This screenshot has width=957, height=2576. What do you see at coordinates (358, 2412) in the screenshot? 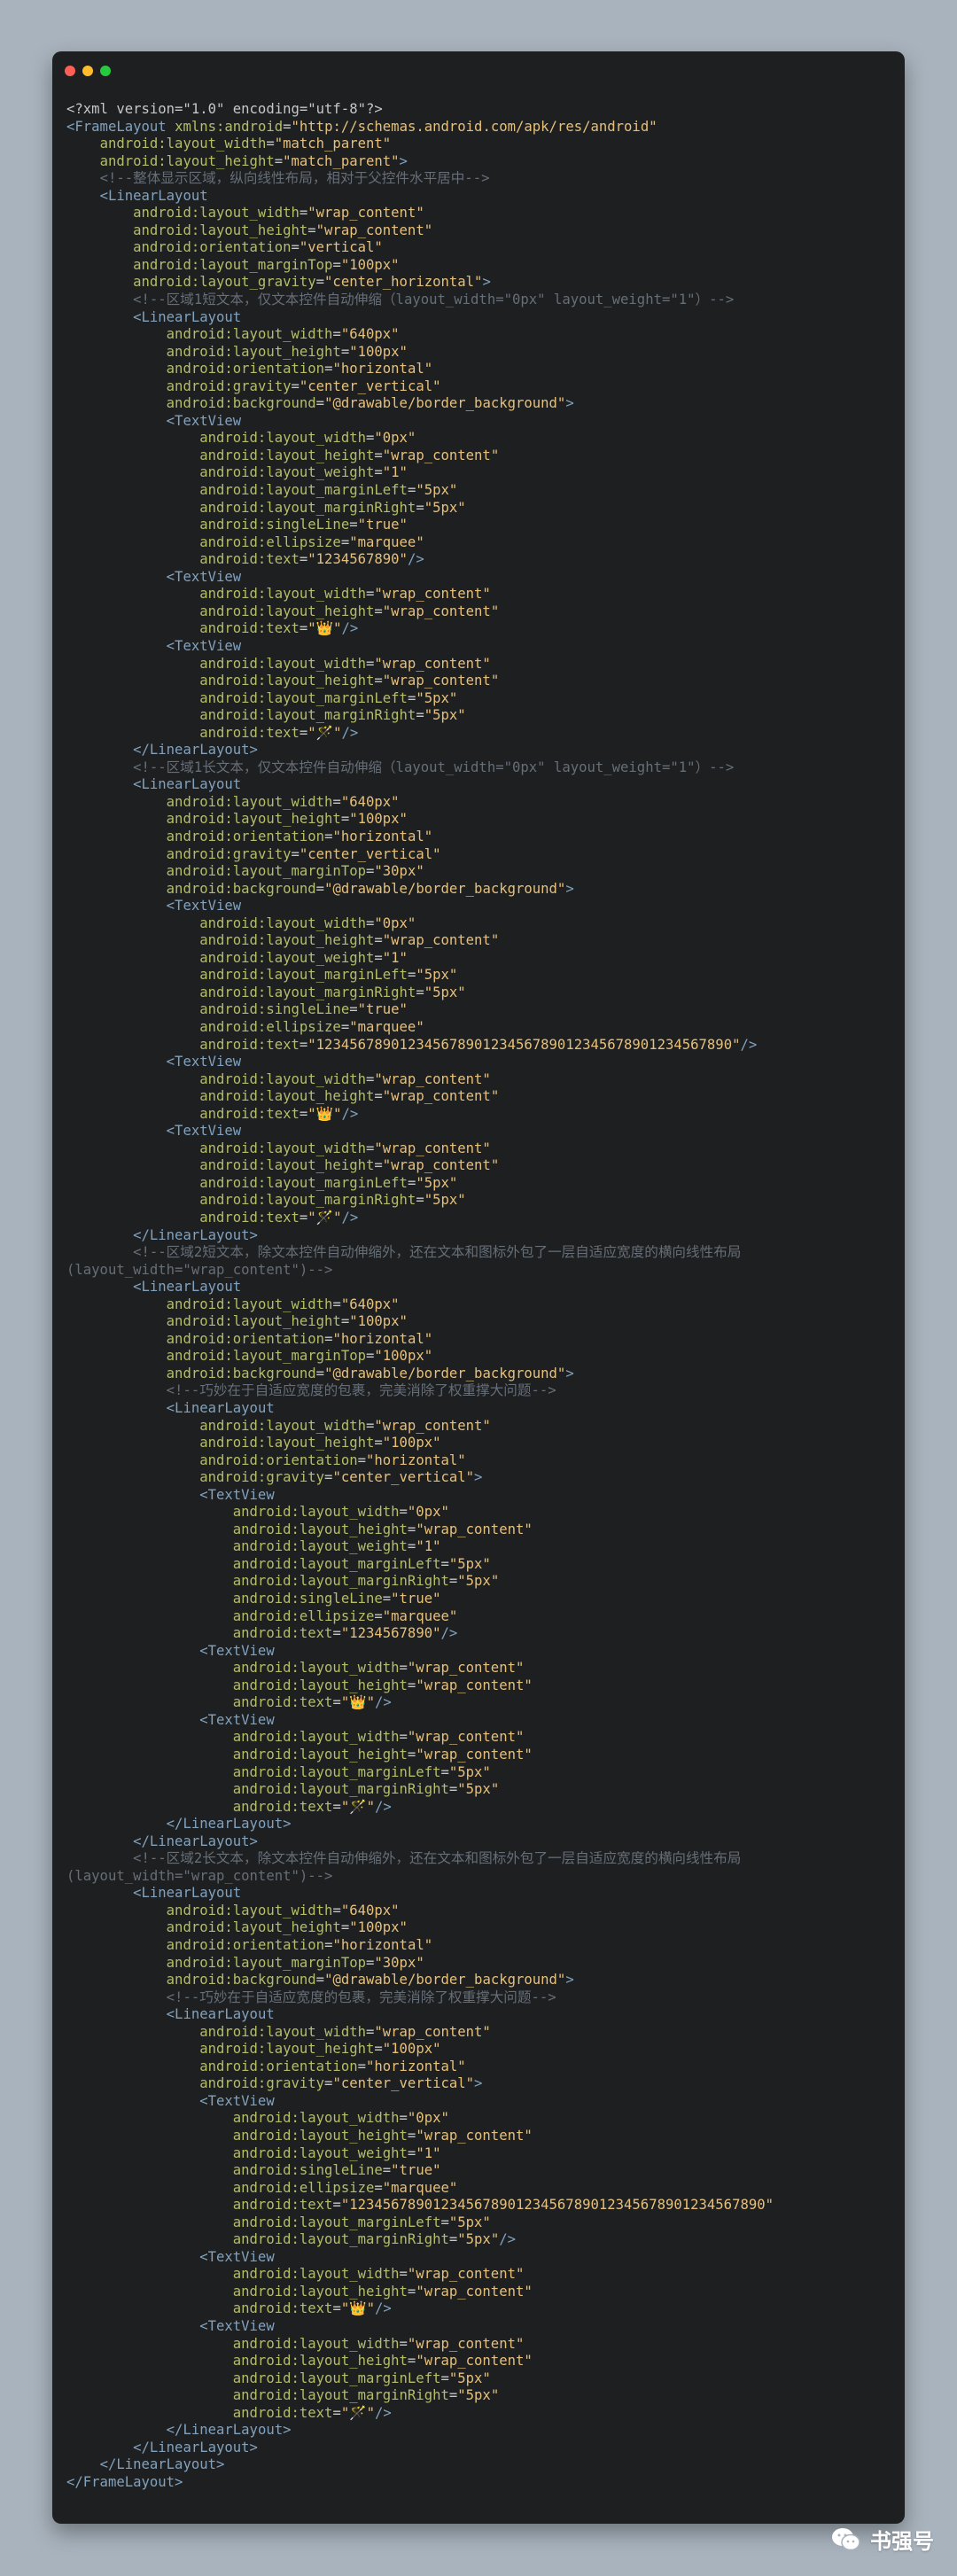
I see `code-token: "🪄"` at bounding box center [358, 2412].